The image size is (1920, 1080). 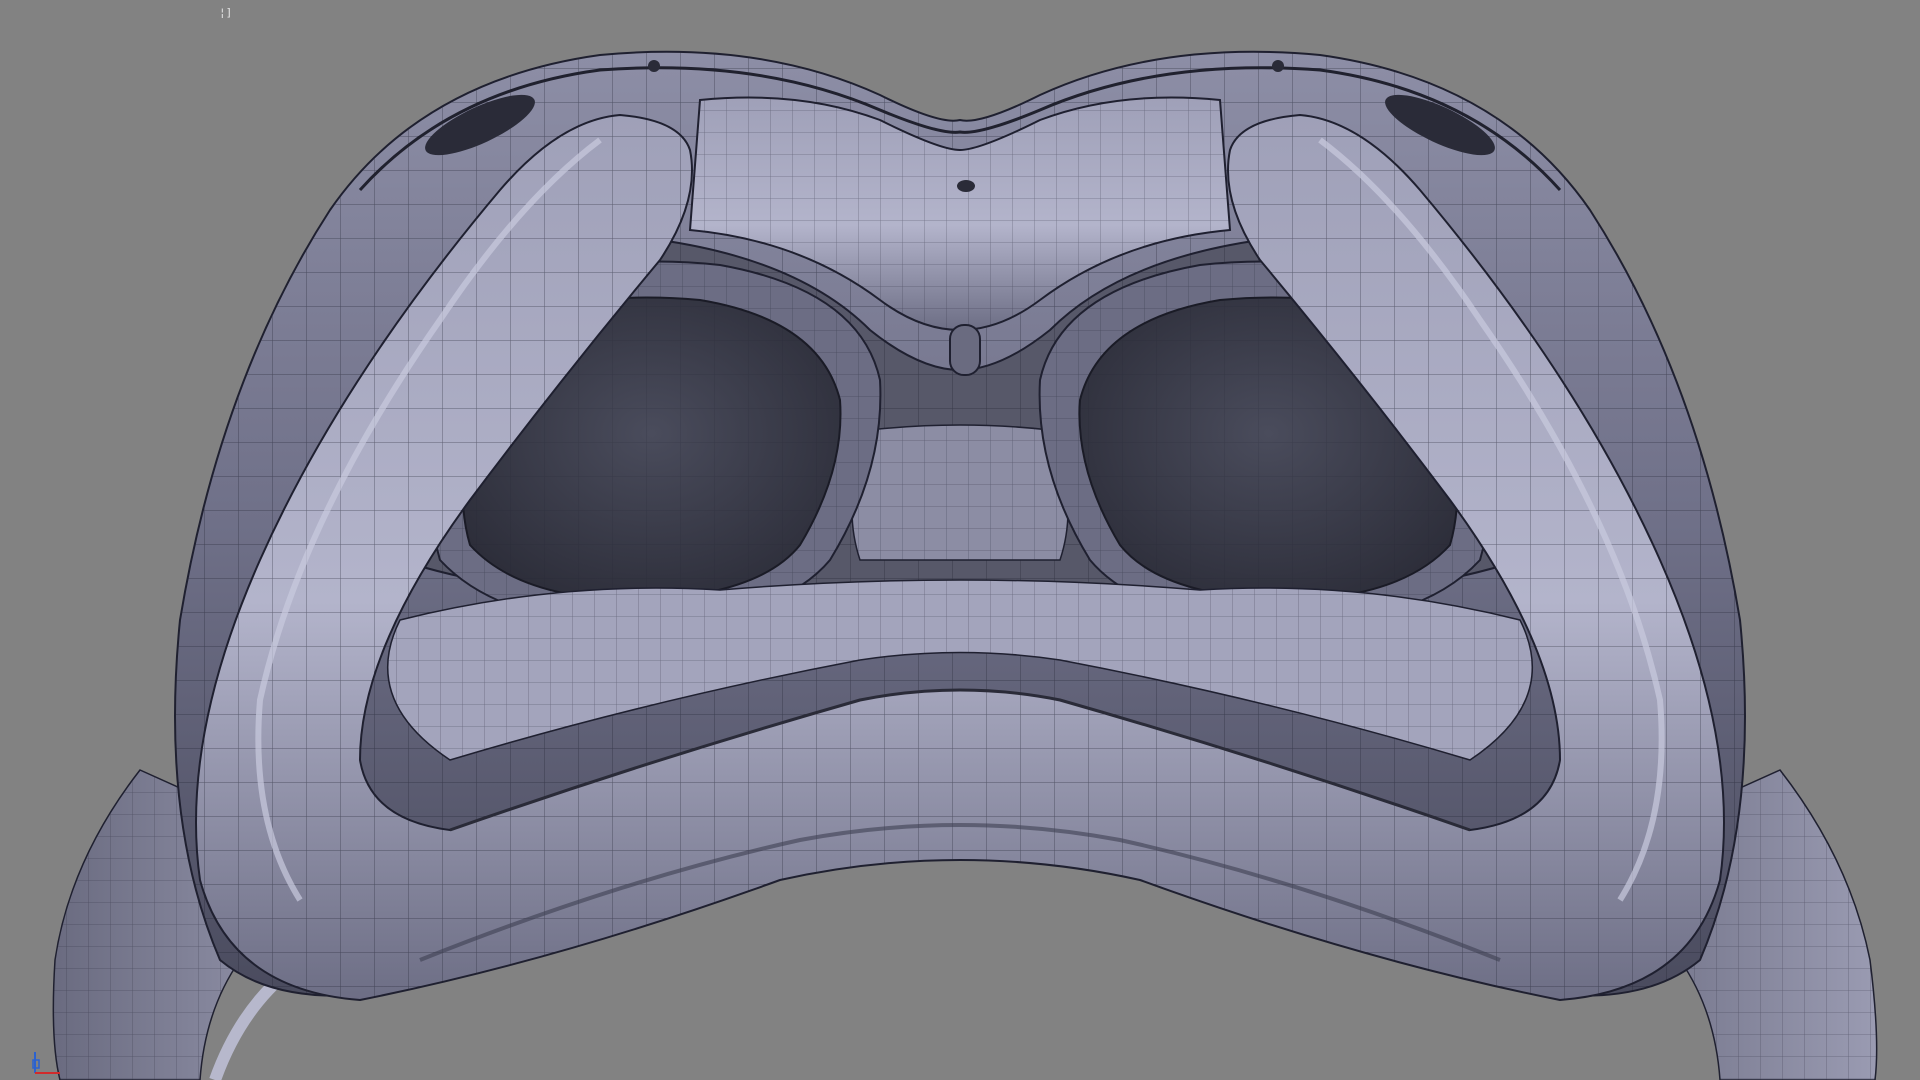 I want to click on sensor-left-icon, so click(x=654, y=66).